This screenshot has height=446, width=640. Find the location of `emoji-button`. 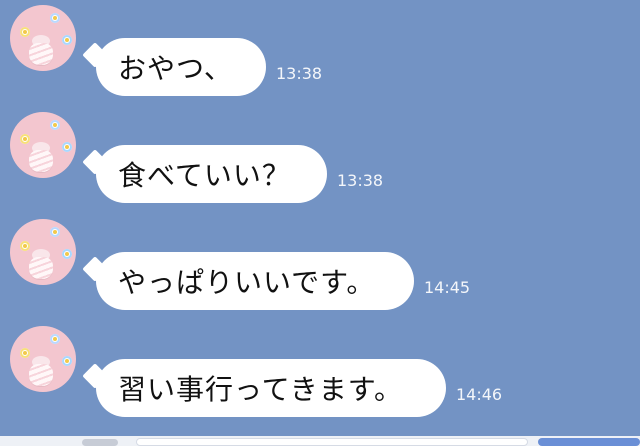

emoji-button is located at coordinates (100, 442).